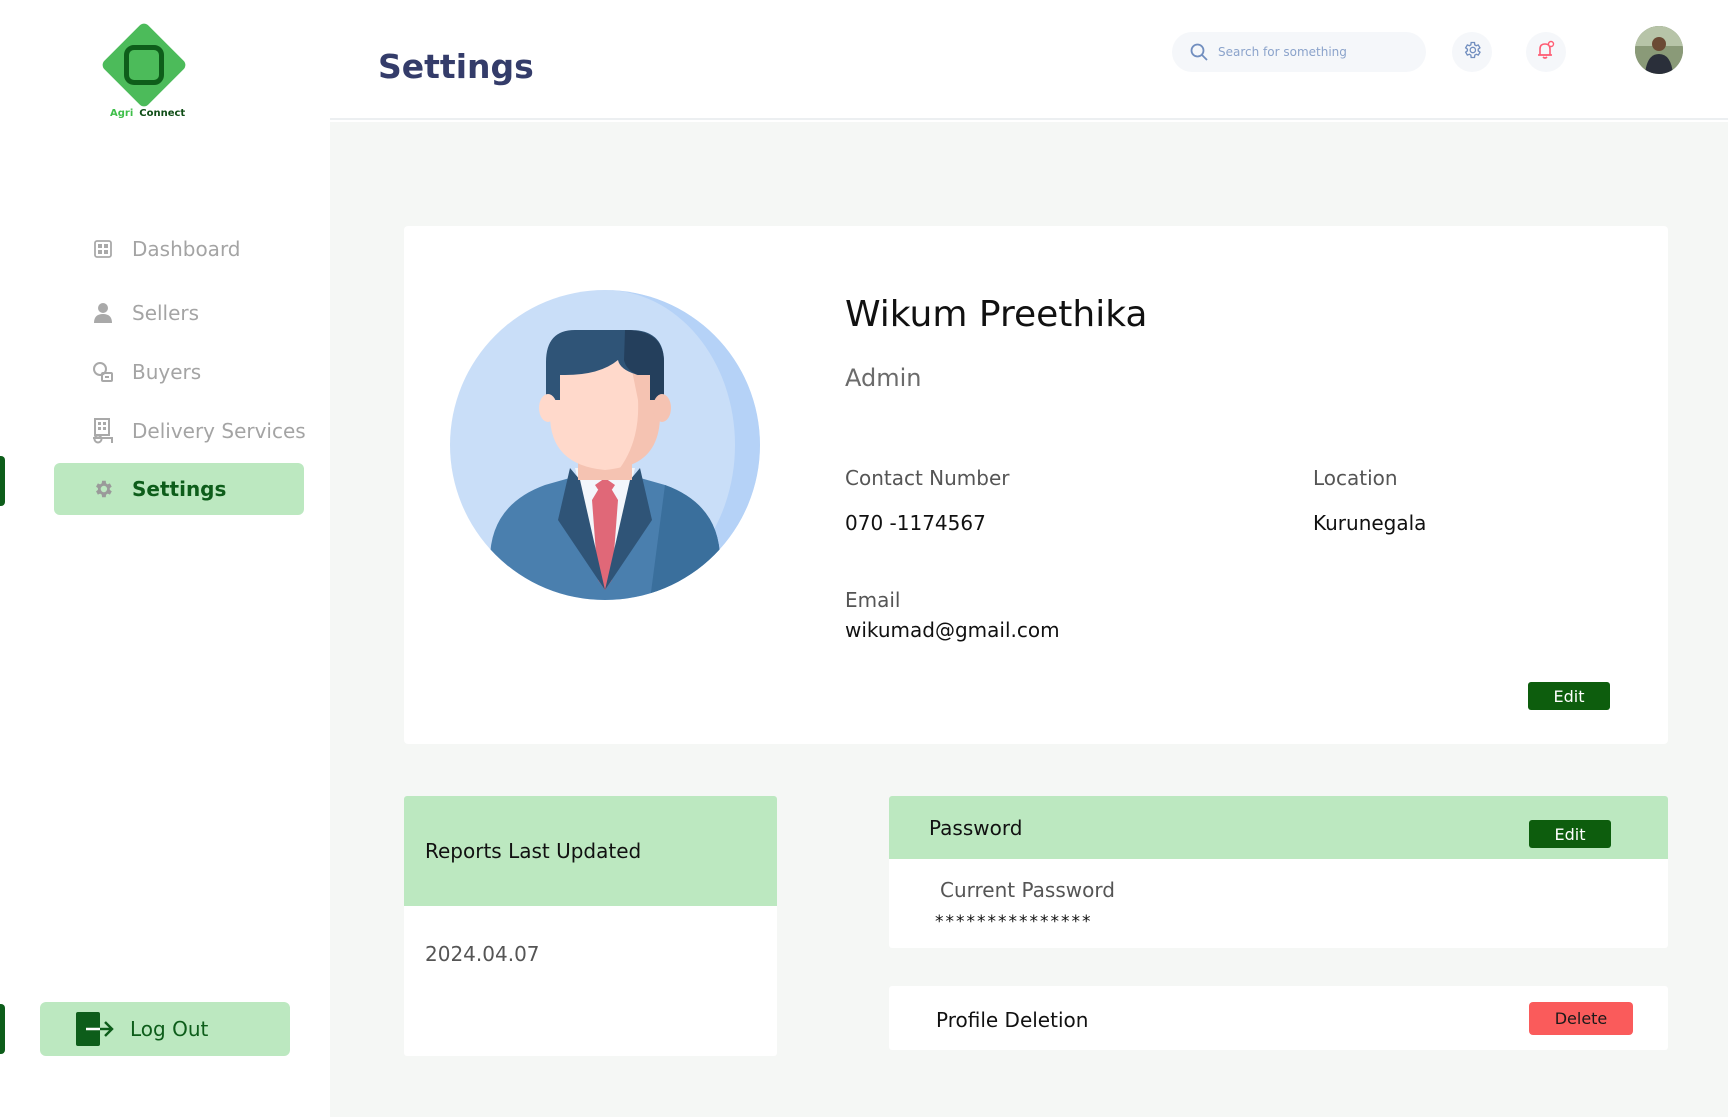  Describe the element at coordinates (1014, 922) in the screenshot. I see `current-password-value: ***************` at that location.